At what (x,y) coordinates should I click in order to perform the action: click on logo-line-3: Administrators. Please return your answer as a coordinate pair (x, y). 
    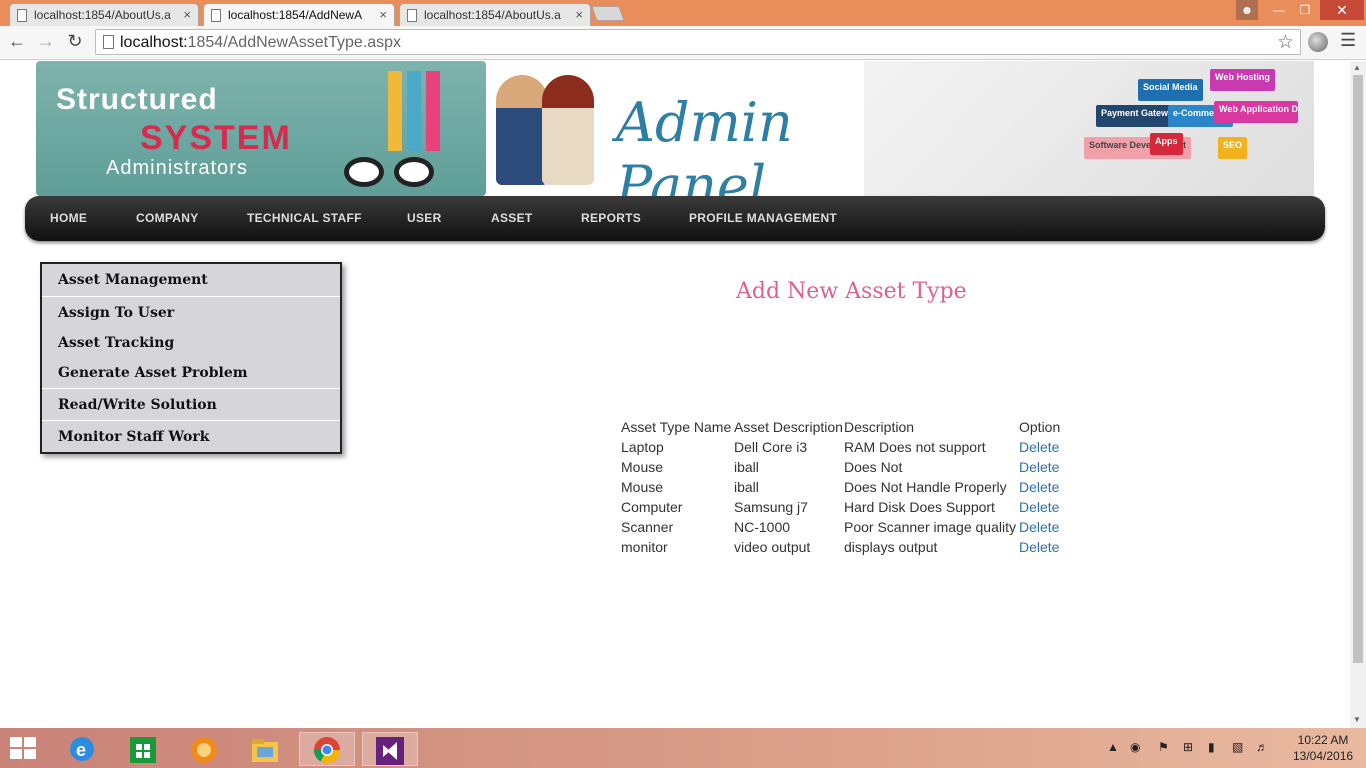
    Looking at the image, I should click on (177, 168).